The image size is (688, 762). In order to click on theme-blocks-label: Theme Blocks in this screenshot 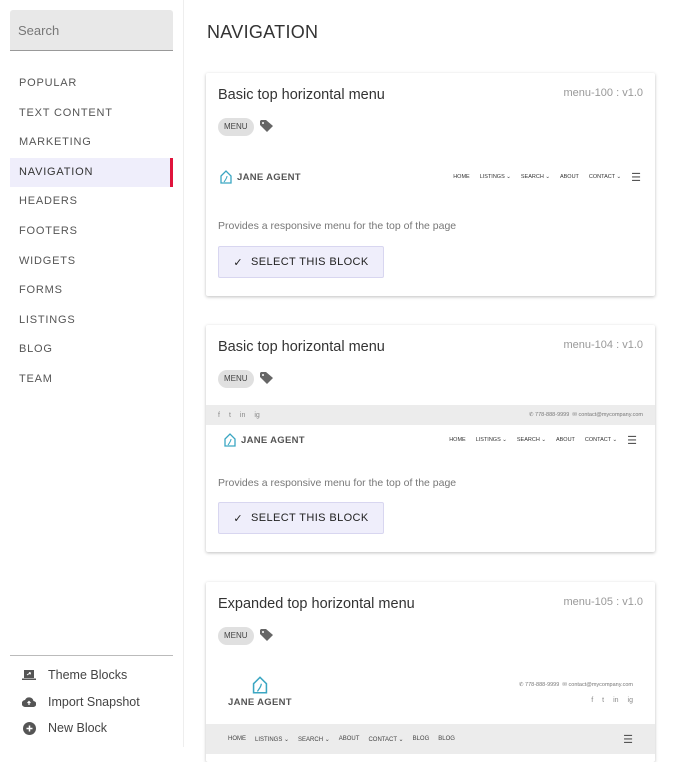, I will do `click(88, 675)`.